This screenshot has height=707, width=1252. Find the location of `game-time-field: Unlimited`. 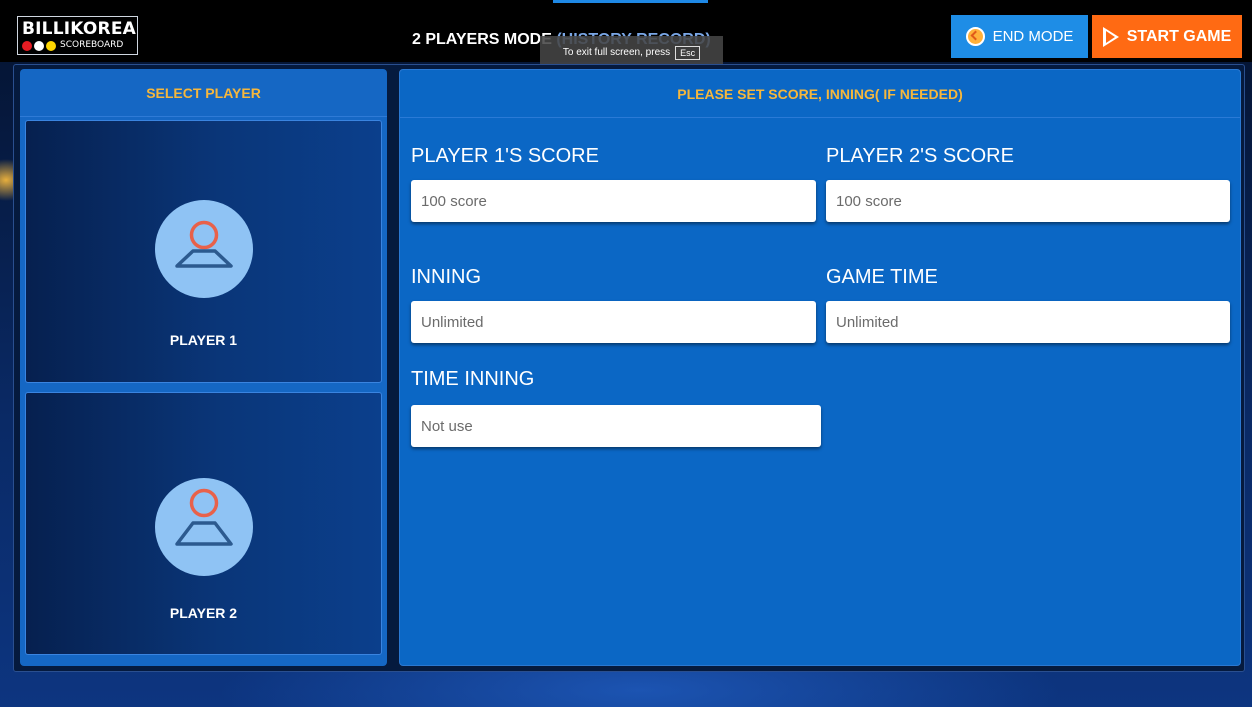

game-time-field: Unlimited is located at coordinates (1028, 322).